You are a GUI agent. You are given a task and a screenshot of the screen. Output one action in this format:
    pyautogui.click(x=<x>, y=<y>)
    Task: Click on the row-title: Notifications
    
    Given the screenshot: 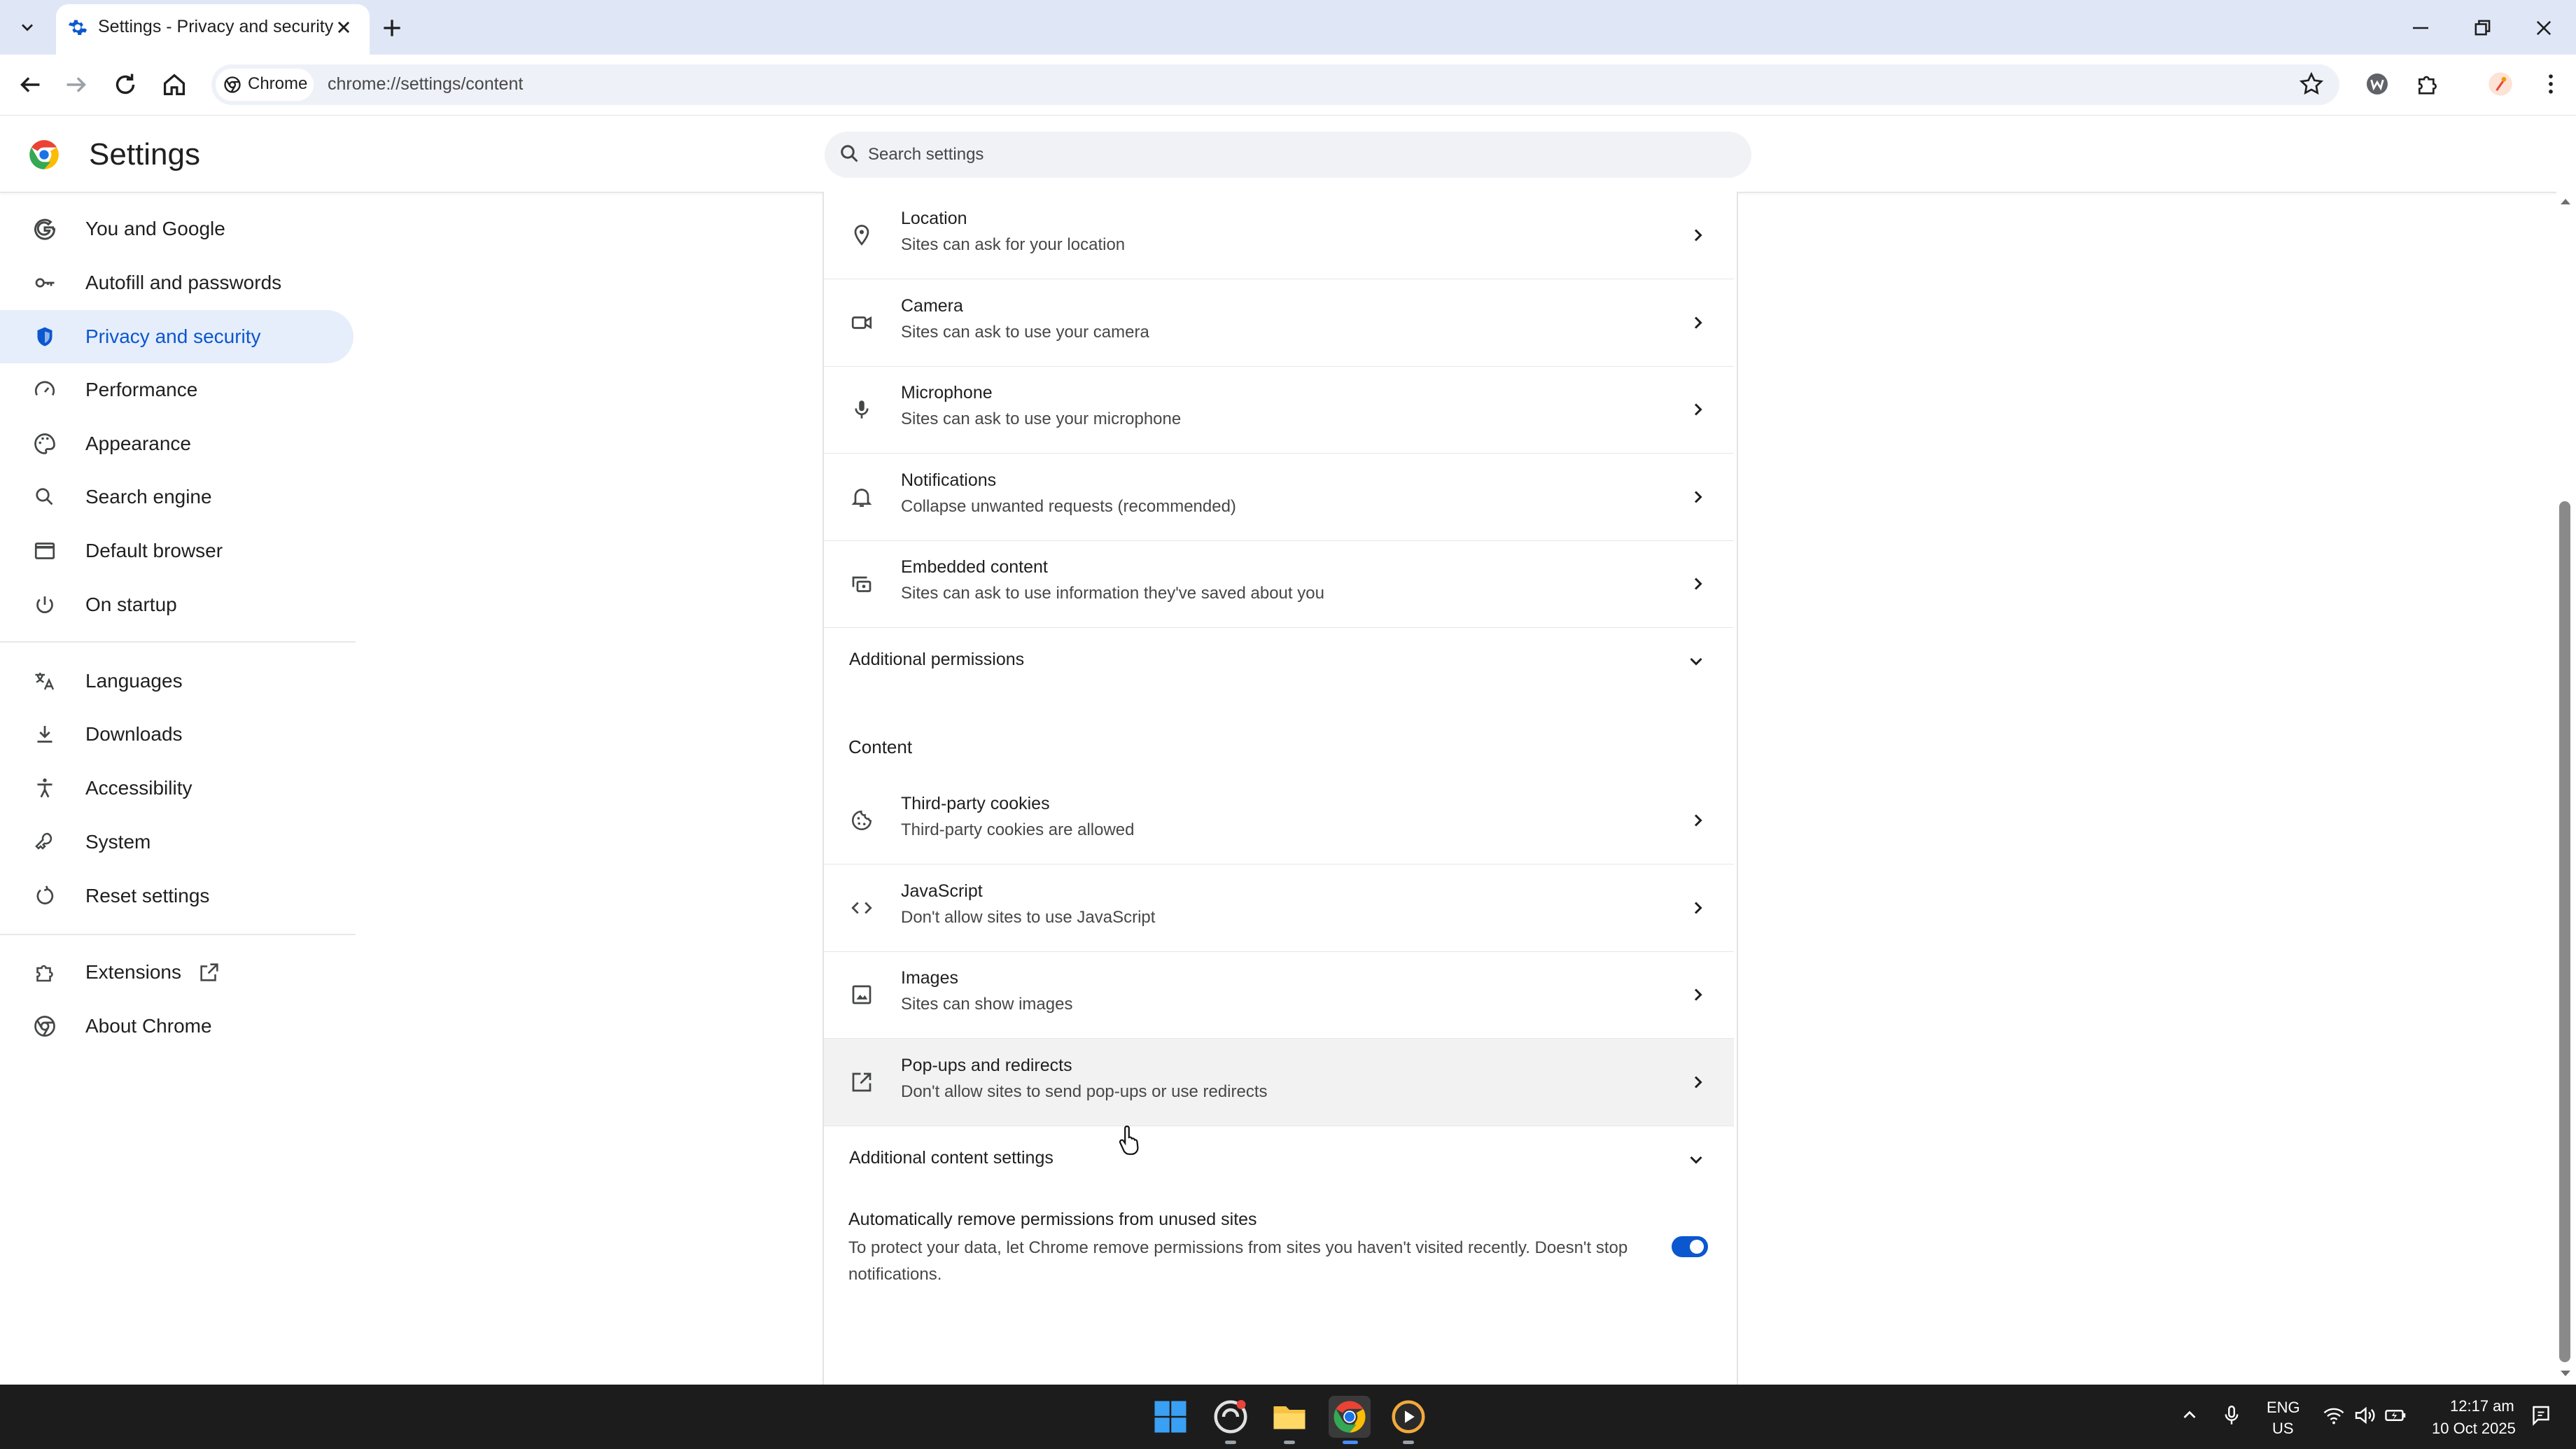 What is the action you would take?
    pyautogui.click(x=949, y=480)
    